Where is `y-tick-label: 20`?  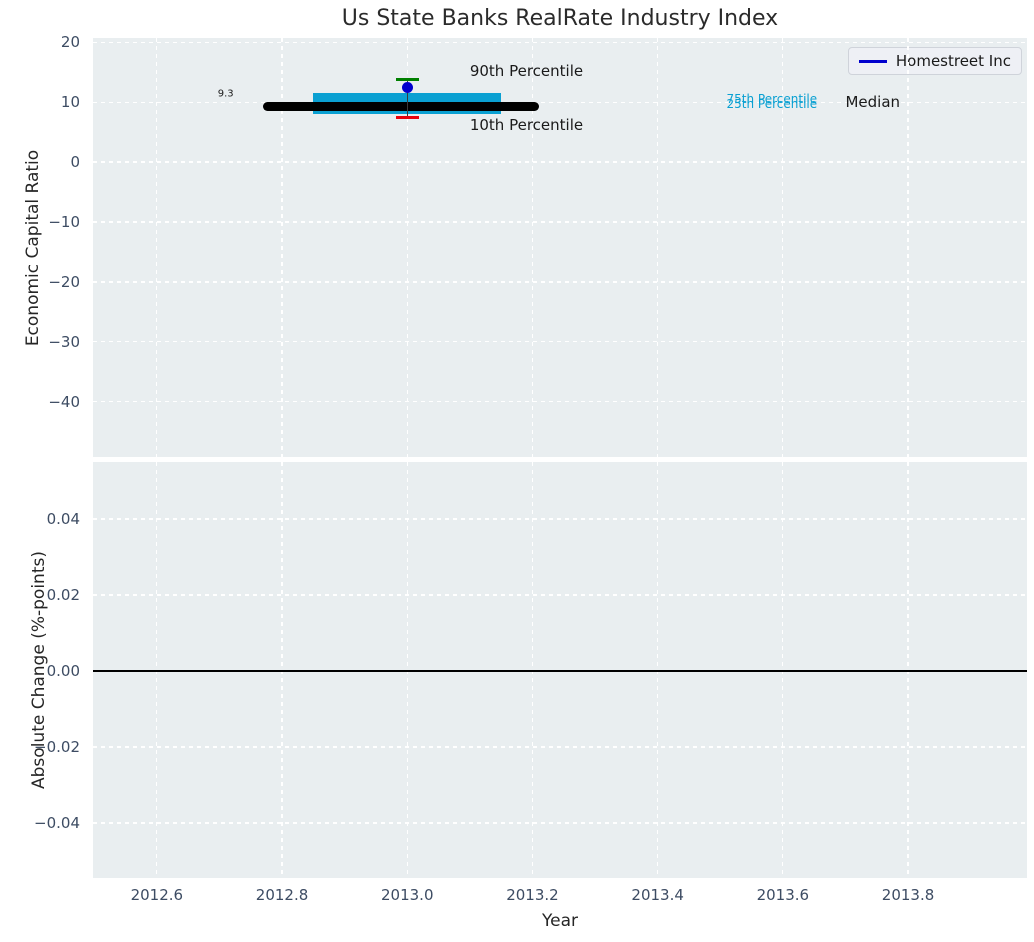 y-tick-label: 20 is located at coordinates (70, 42).